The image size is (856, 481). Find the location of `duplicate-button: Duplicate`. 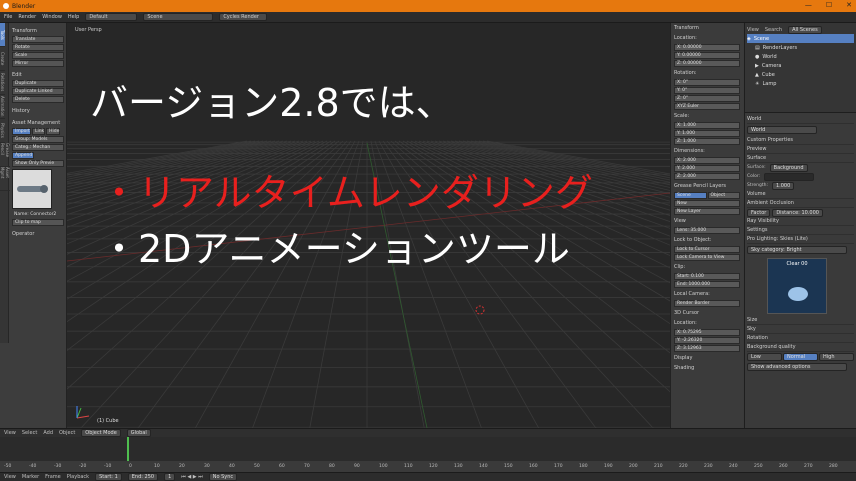

duplicate-button: Duplicate is located at coordinates (38, 83).